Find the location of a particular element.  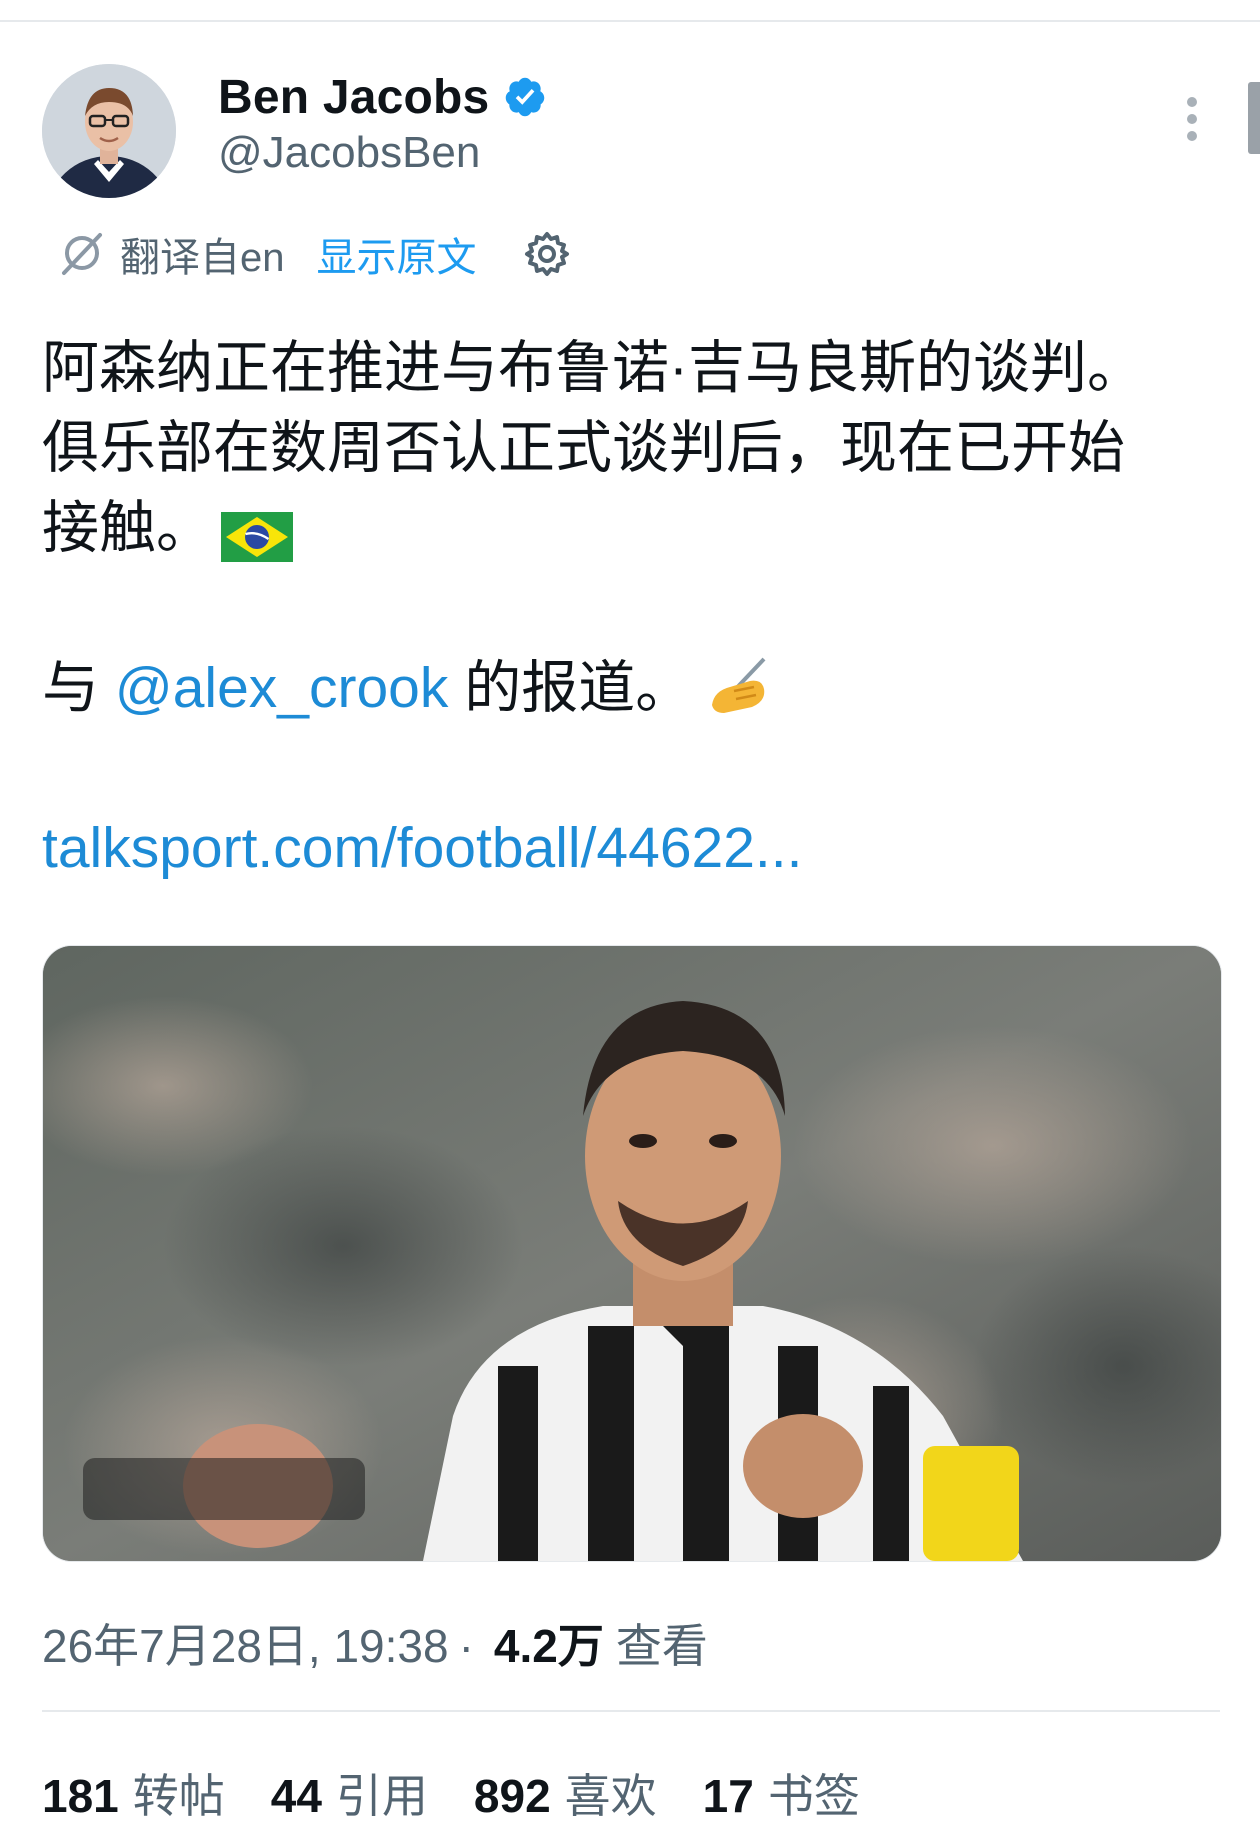

avatar is located at coordinates (109, 131).